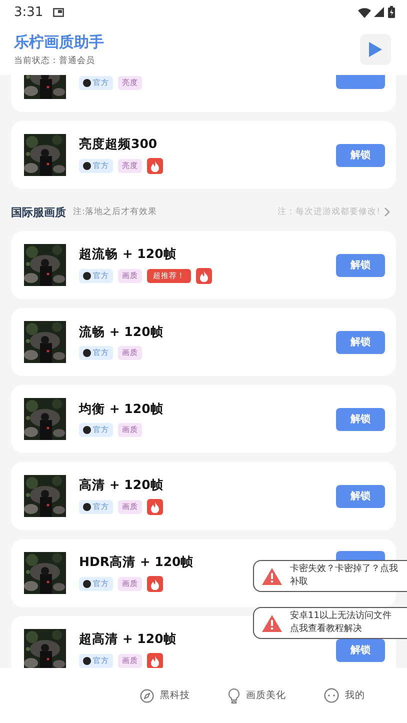  I want to click on preset-title: HDR高清 + 120帧, so click(136, 562).